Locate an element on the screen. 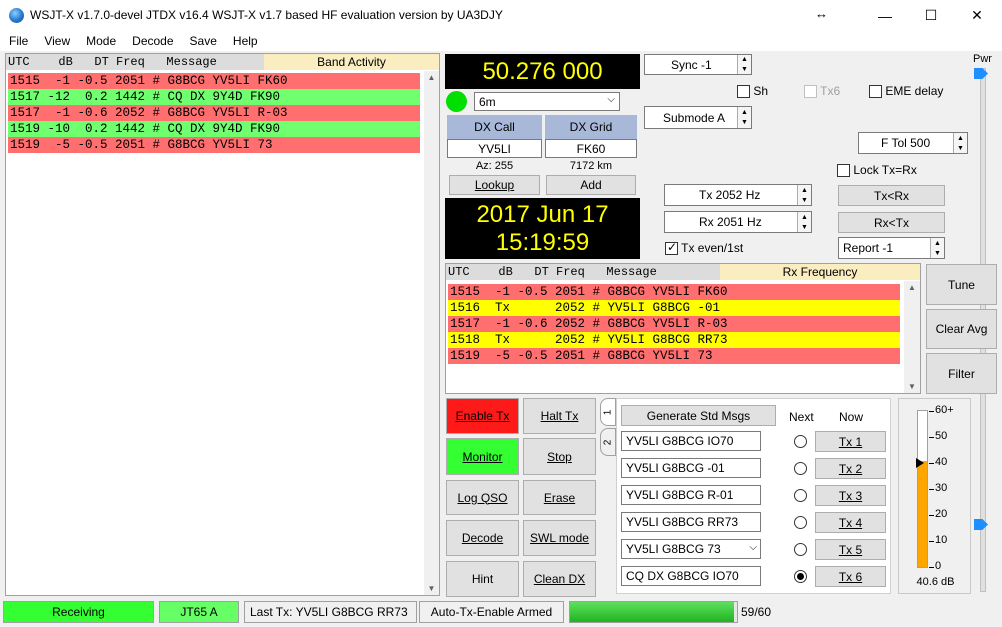 This screenshot has width=1002, height=627. sync-spinbox: Sync -1 ▲ ▼ is located at coordinates (698, 64).